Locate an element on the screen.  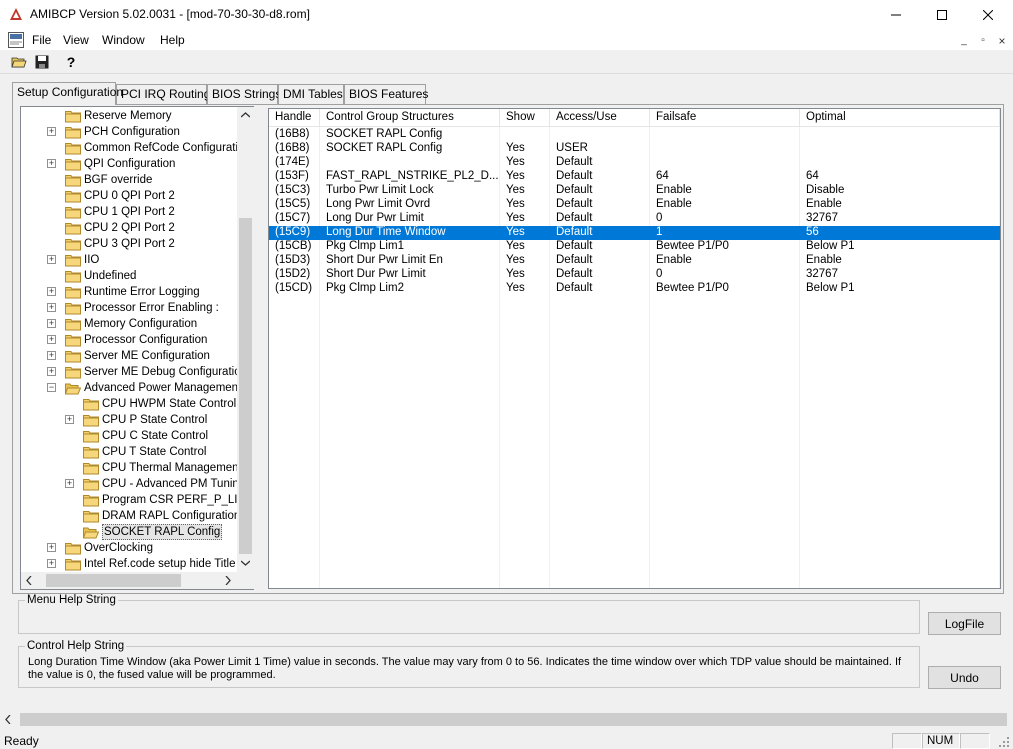
column-header: Failsafe is located at coordinates (725, 118).